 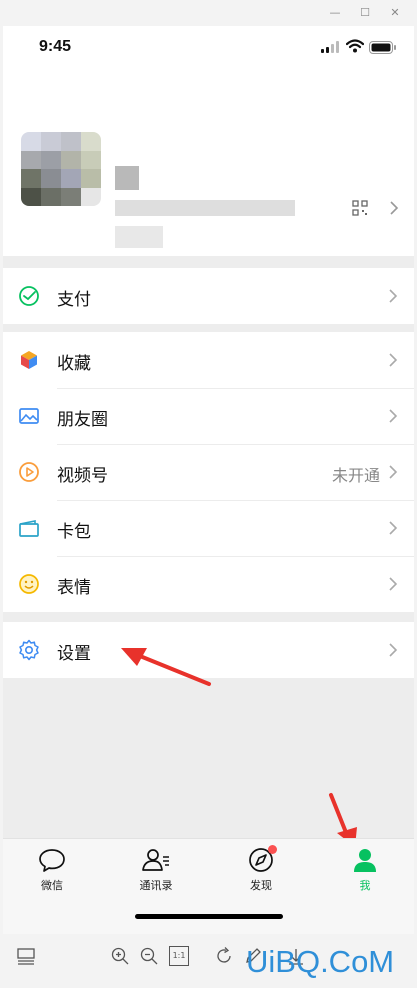 I want to click on smiley-icon, so click(x=29, y=584).